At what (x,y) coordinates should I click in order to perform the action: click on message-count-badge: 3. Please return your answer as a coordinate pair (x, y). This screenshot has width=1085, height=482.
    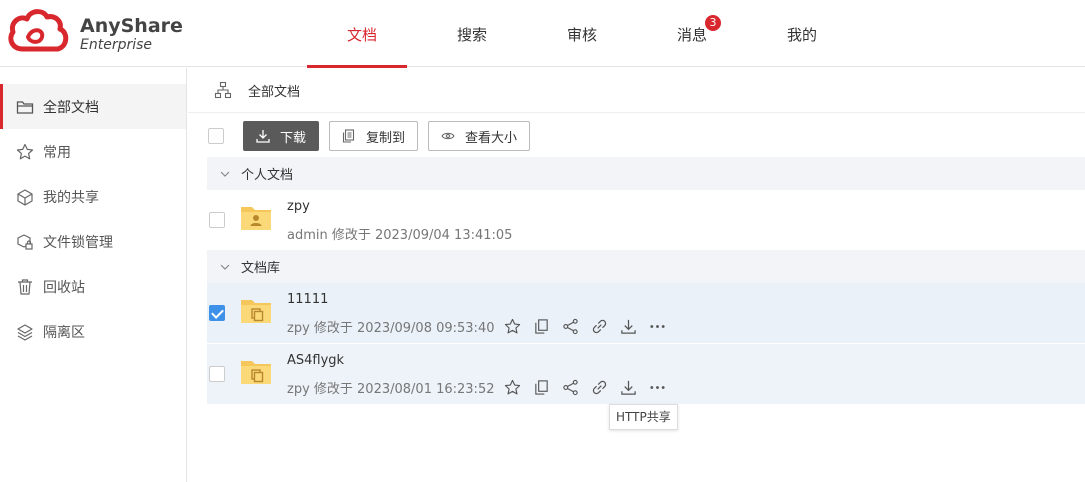
    Looking at the image, I should click on (713, 23).